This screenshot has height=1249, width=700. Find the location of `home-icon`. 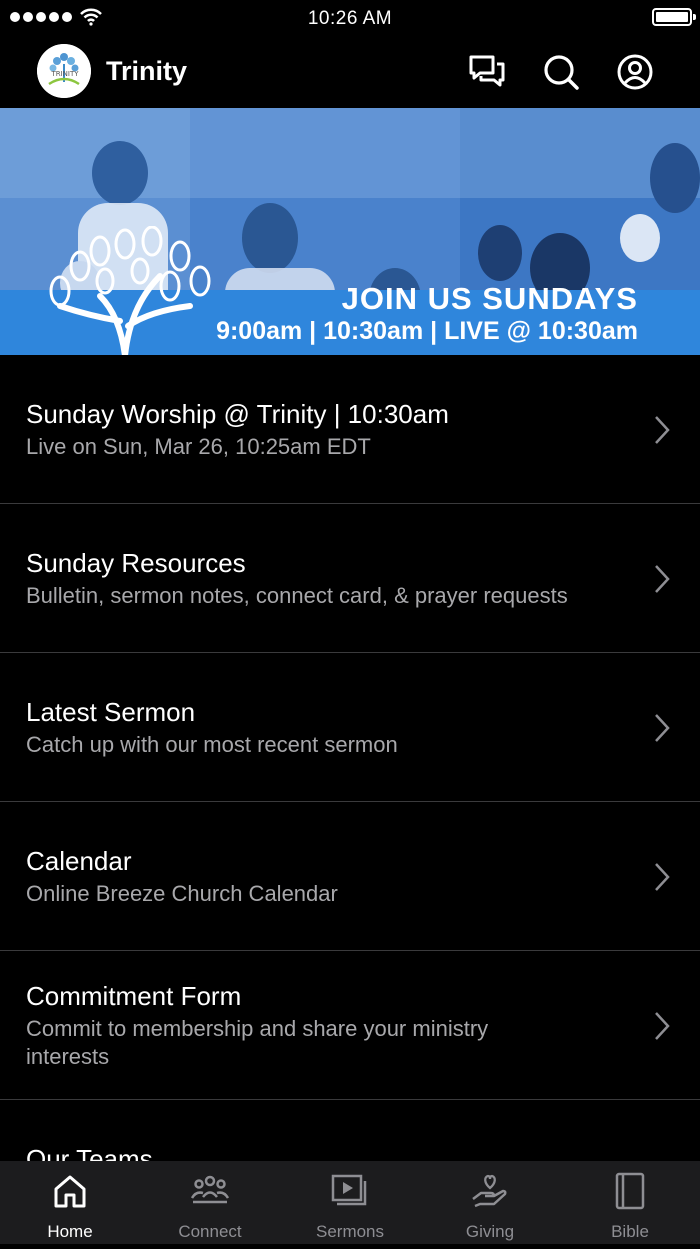

home-icon is located at coordinates (70, 1191).